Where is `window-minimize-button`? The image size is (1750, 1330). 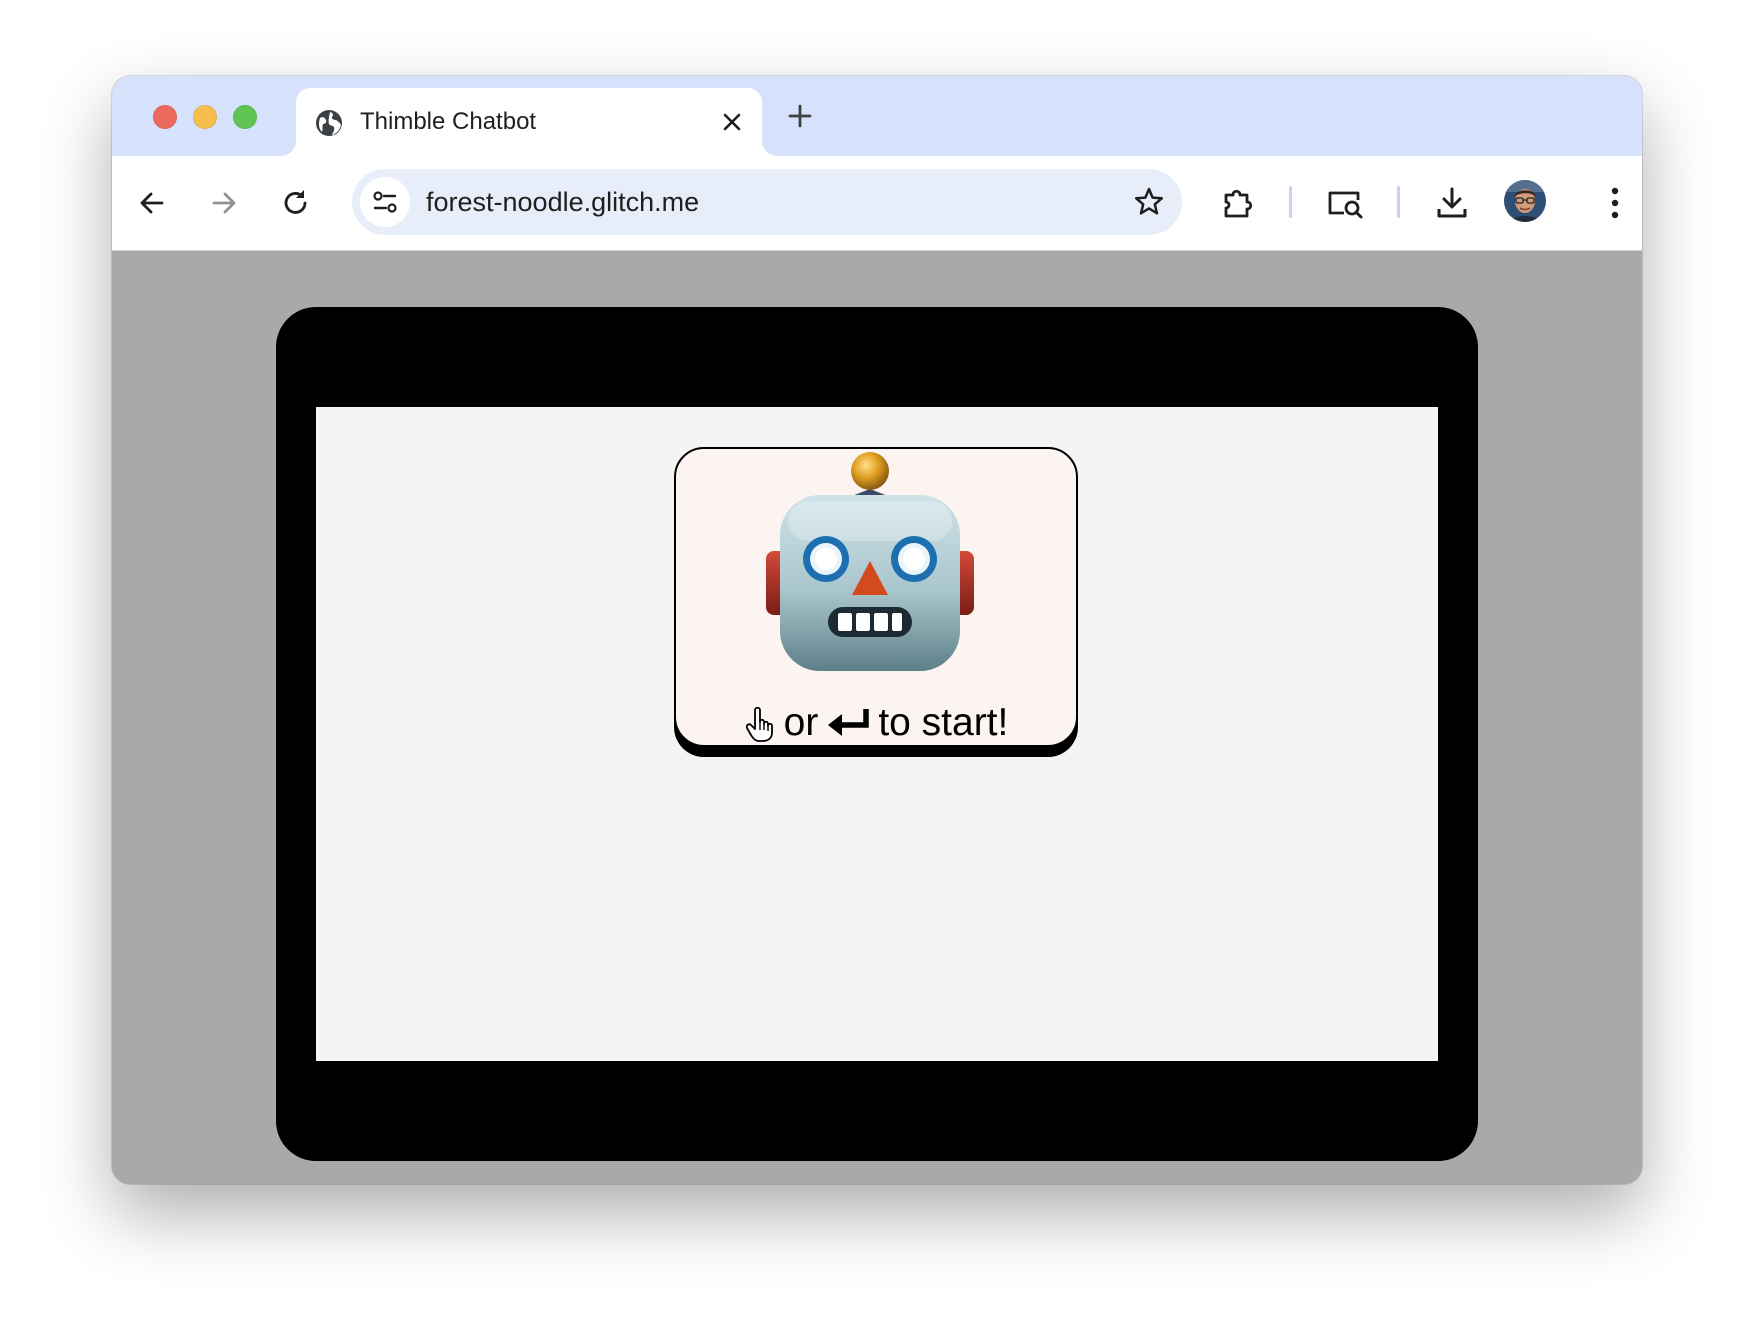
window-minimize-button is located at coordinates (205, 117).